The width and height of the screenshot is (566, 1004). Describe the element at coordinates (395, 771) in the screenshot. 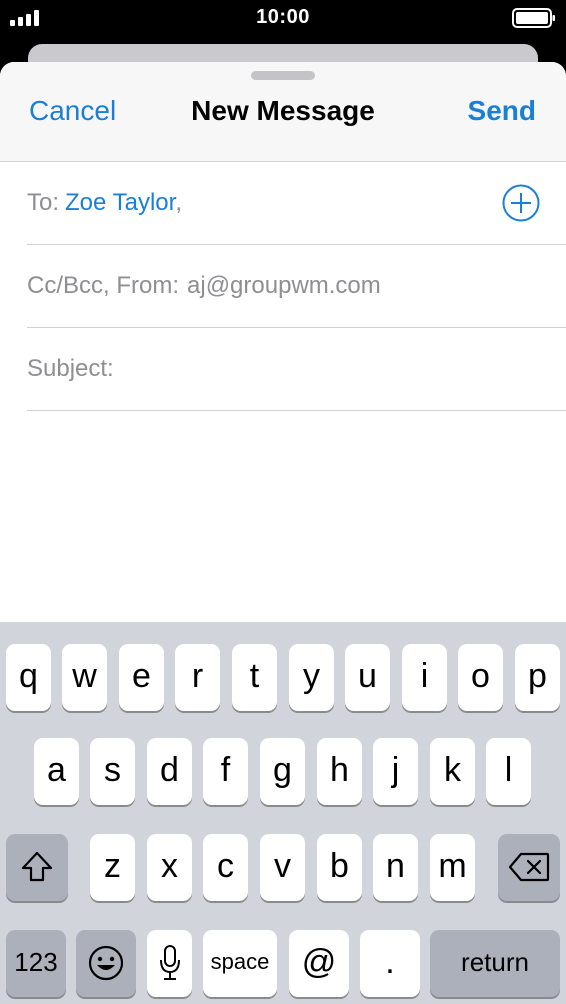

I see `key-j: j` at that location.